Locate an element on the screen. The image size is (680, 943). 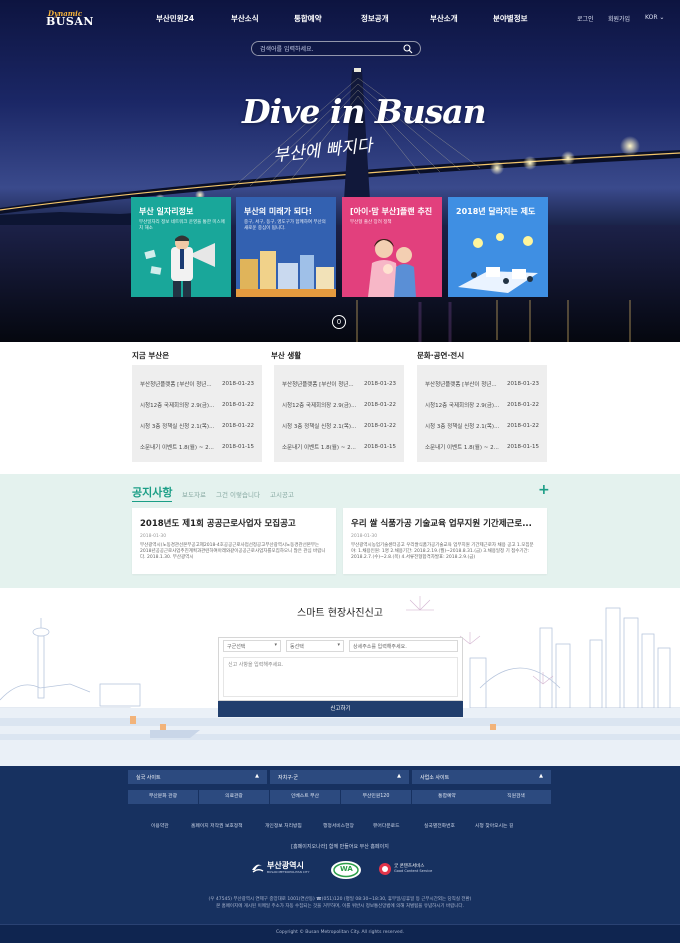
footer-link-phone: 실국별전화번호 is located at coordinates (439, 825).